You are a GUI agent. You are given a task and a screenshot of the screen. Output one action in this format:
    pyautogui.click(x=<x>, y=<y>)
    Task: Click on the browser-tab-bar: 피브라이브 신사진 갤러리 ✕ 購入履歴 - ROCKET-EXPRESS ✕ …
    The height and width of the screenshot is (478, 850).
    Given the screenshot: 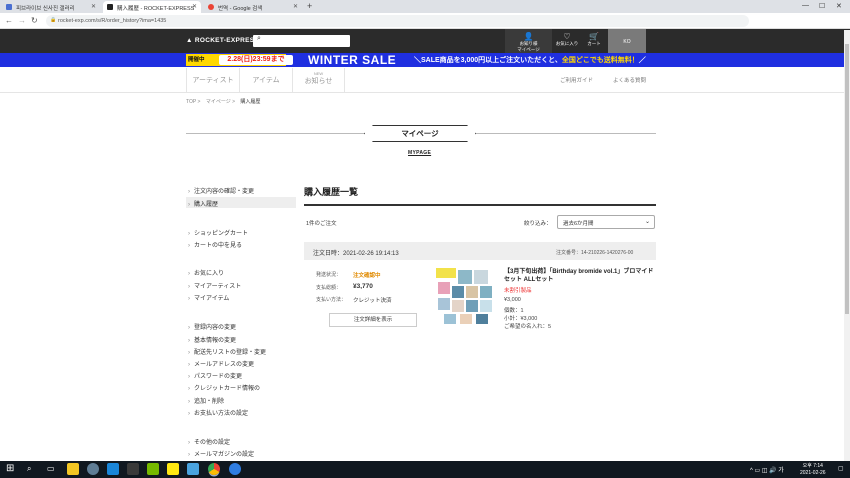 What is the action you would take?
    pyautogui.click(x=425, y=6)
    